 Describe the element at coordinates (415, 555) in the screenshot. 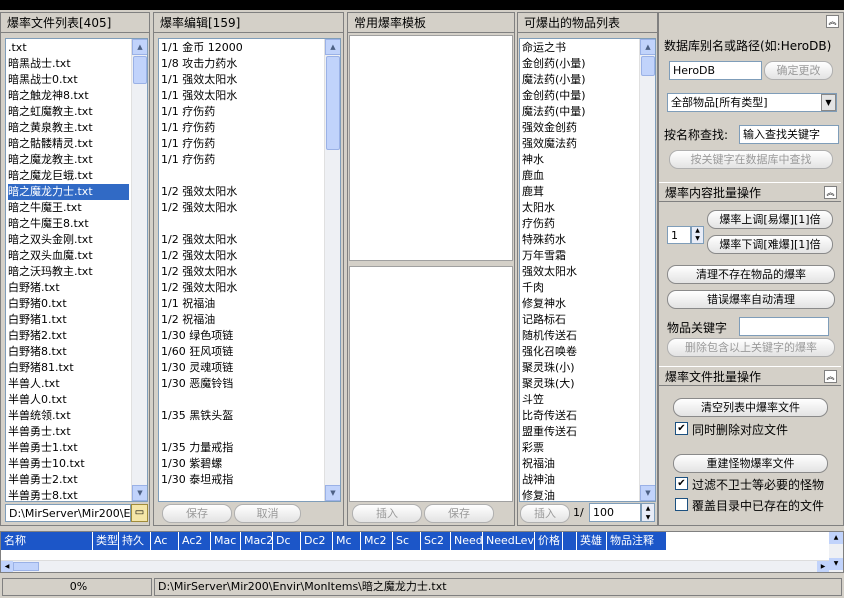

I see `grid-row` at that location.